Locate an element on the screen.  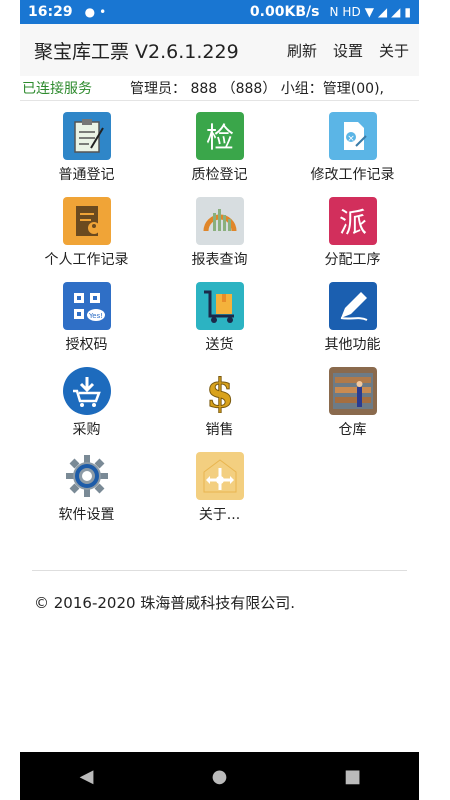
svg-text: 检 is located at coordinates (219, 137).